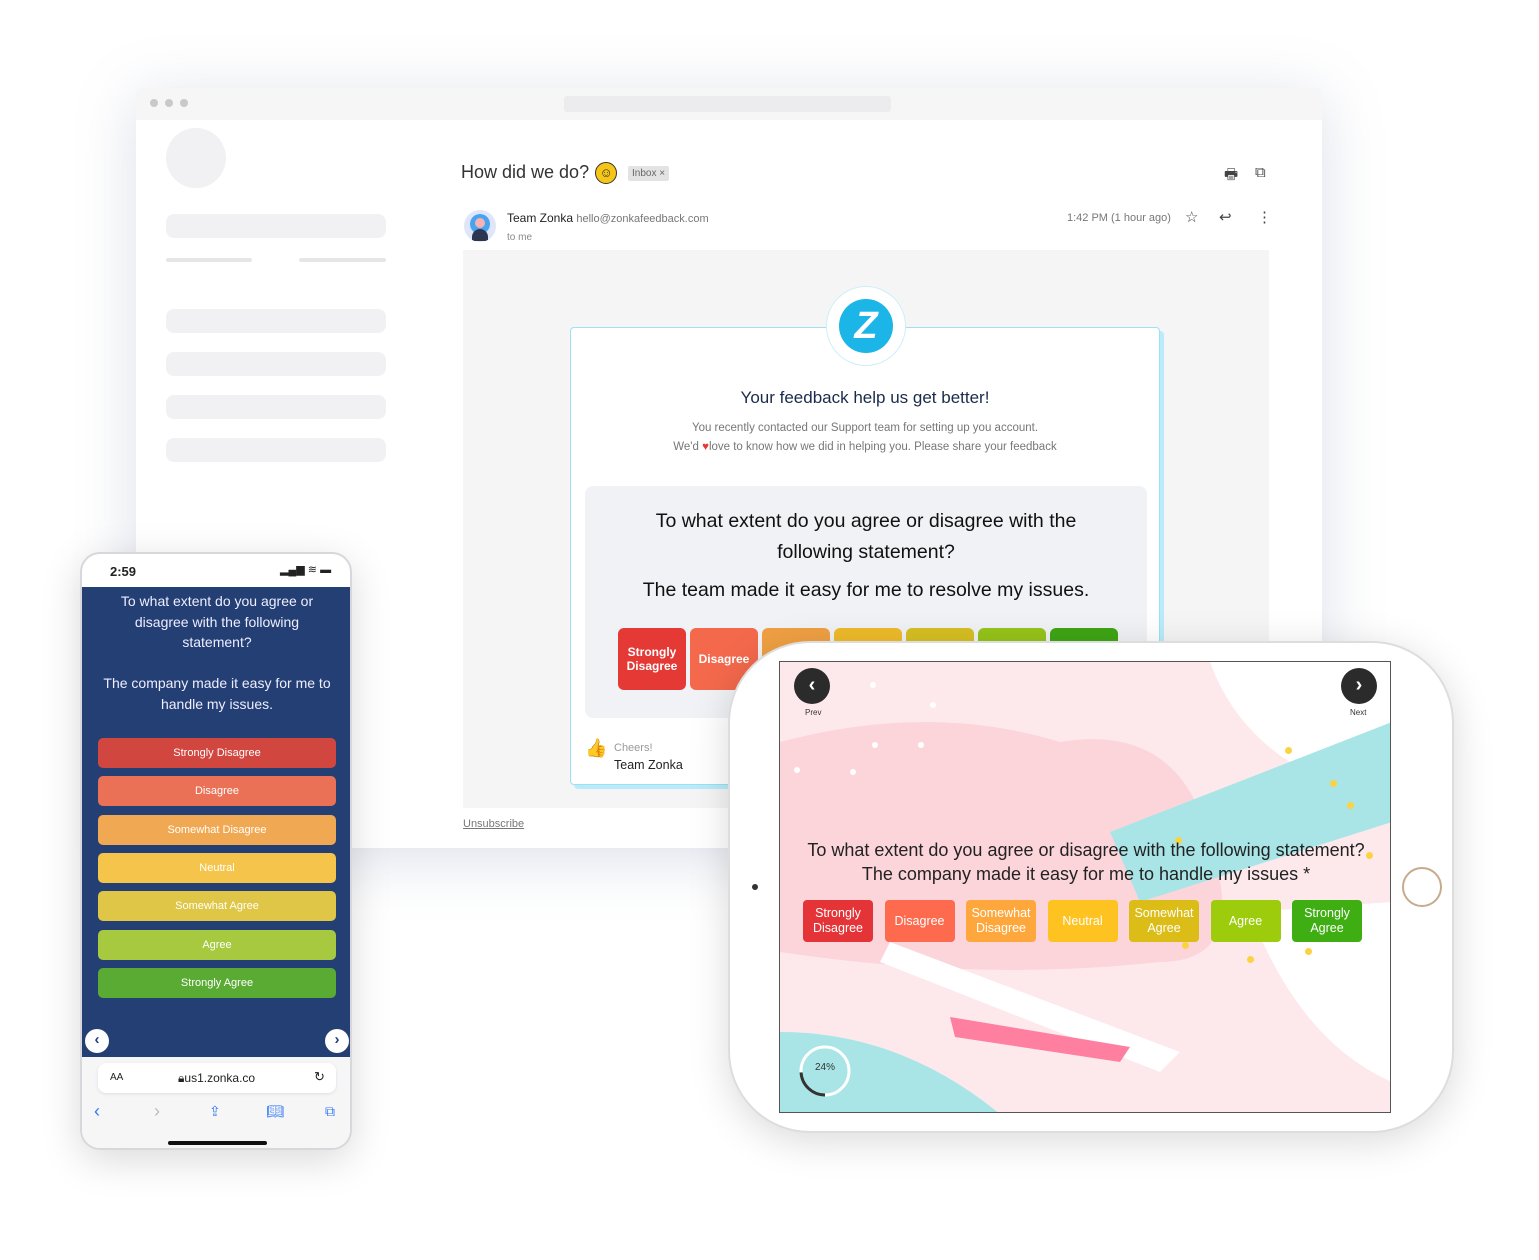 The image size is (1539, 1260). Describe the element at coordinates (305, 569) in the screenshot. I see `status-icons: ▂▄▆ ≋ ▬` at that location.